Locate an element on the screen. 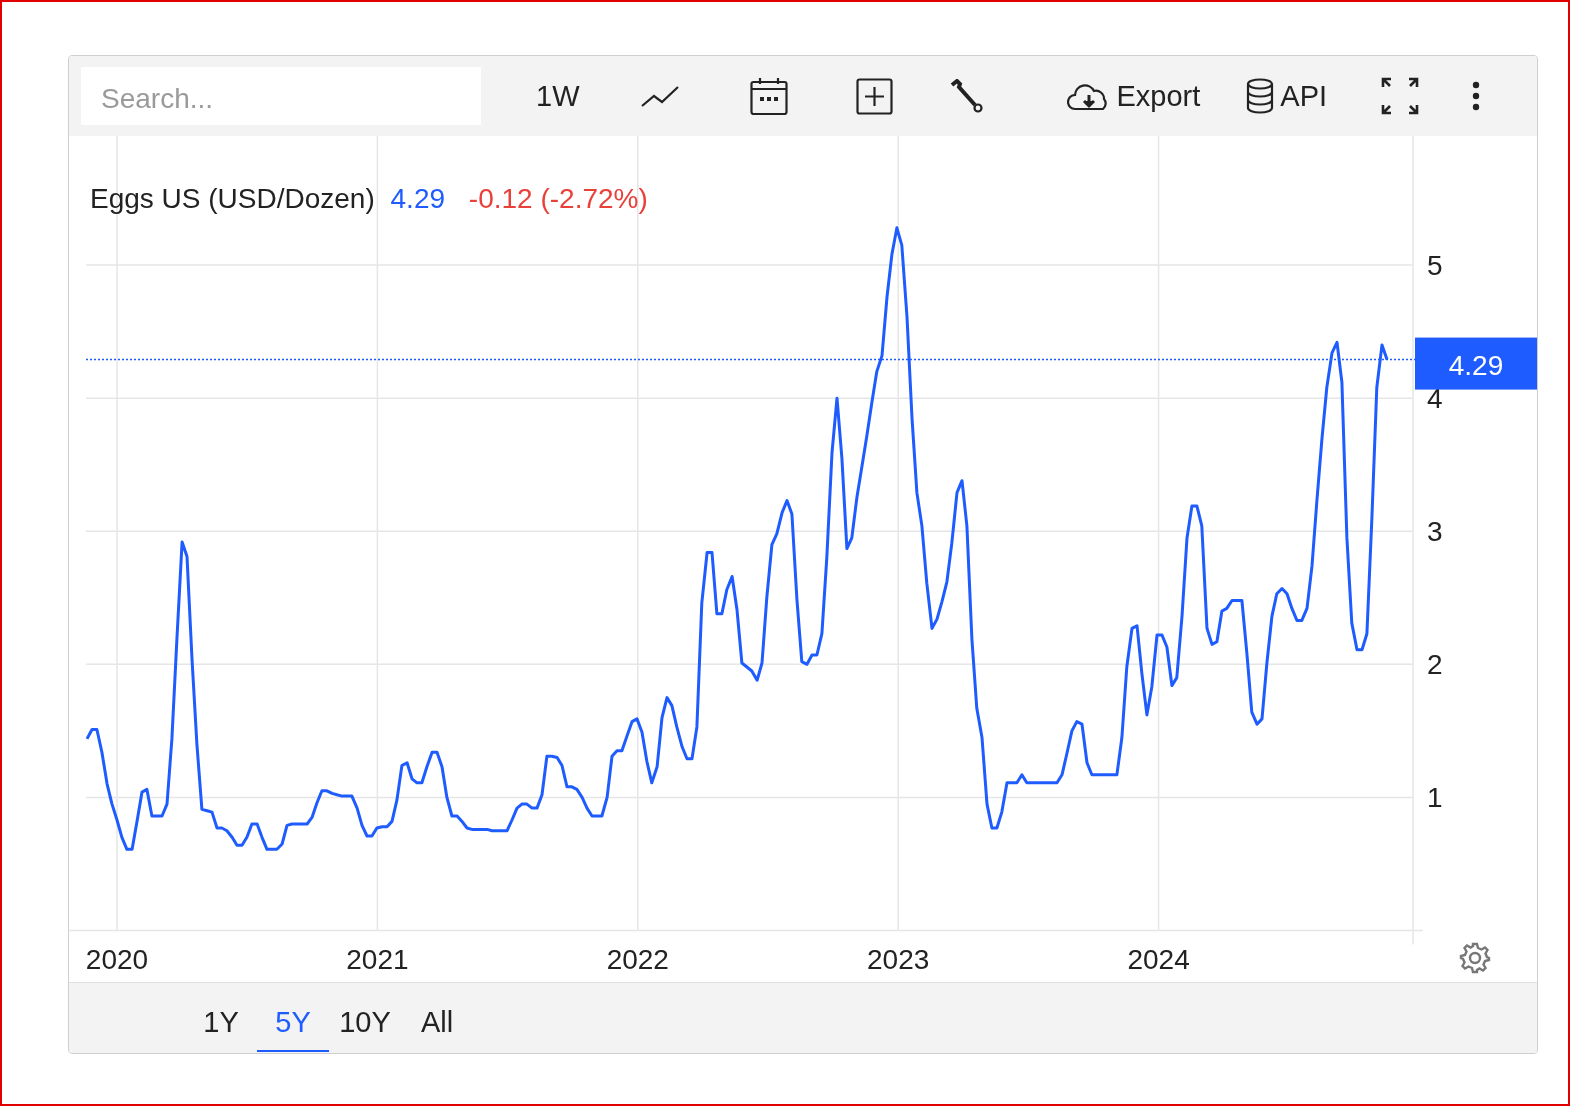 This screenshot has width=1570, height=1106. y-axis-label: 1 is located at coordinates (1435, 798).